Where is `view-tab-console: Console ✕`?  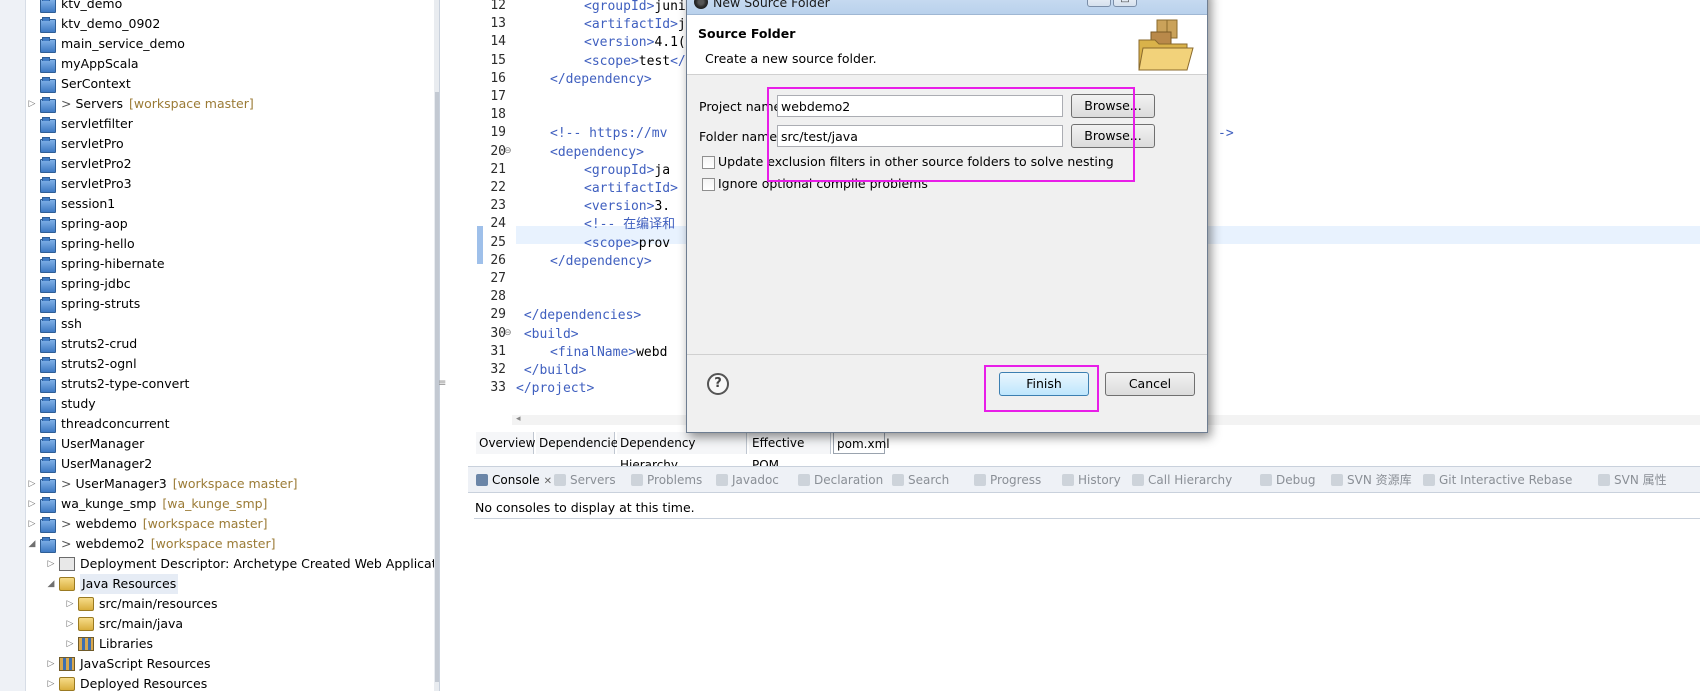
view-tab-console: Console ✕ is located at coordinates (514, 480).